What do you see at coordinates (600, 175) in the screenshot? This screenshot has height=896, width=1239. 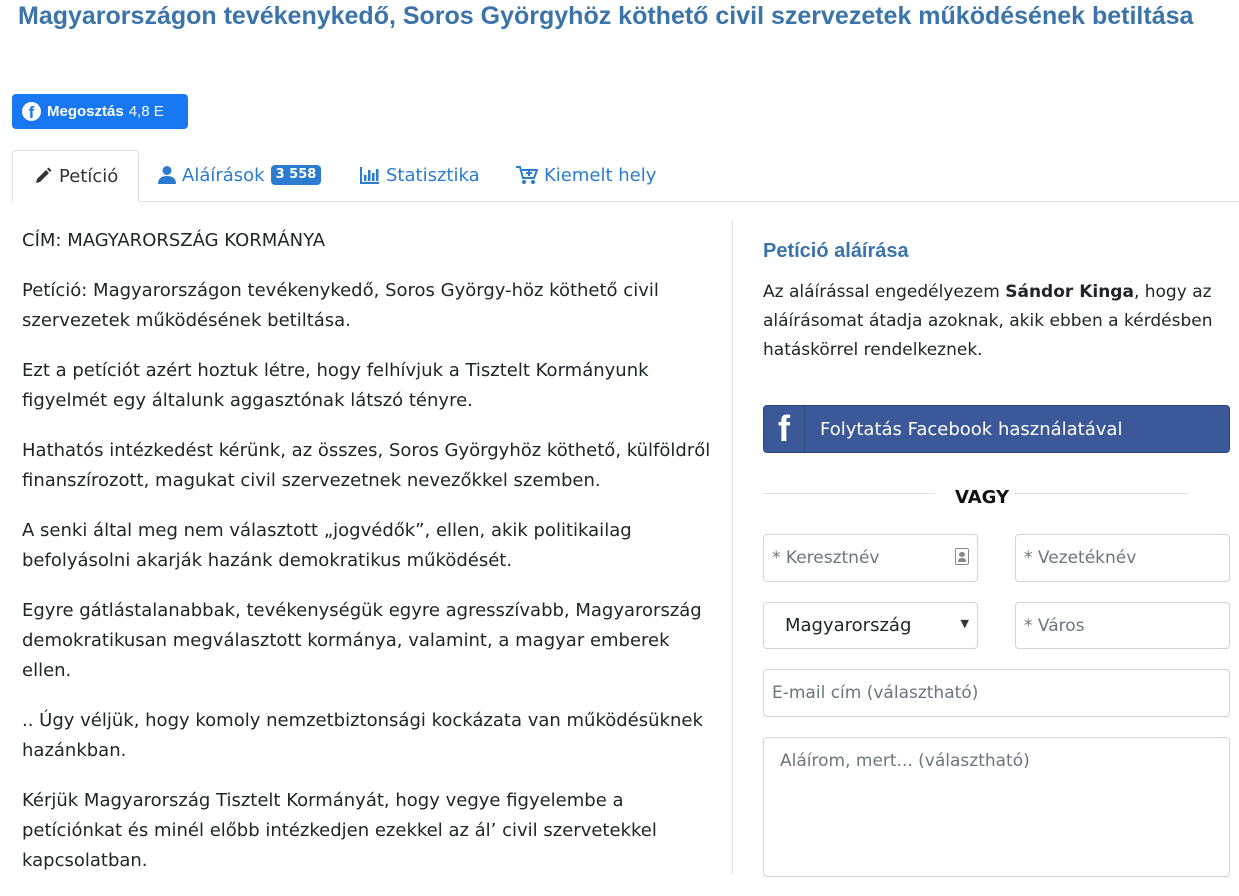 I see `tab-featured-label: Kiemelt hely` at bounding box center [600, 175].